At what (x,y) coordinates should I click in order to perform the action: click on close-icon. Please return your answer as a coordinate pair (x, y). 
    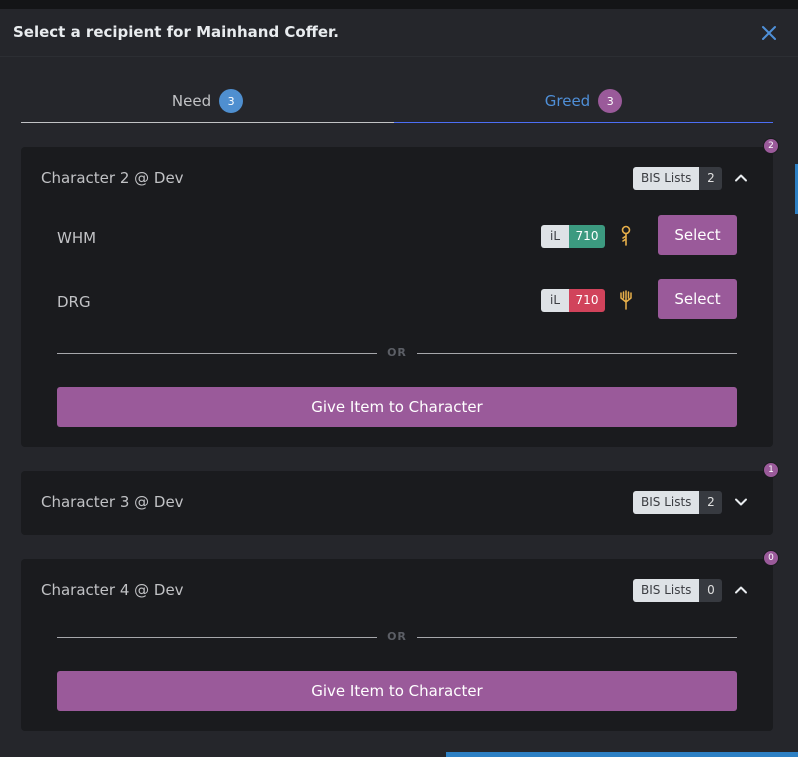
    Looking at the image, I should click on (769, 33).